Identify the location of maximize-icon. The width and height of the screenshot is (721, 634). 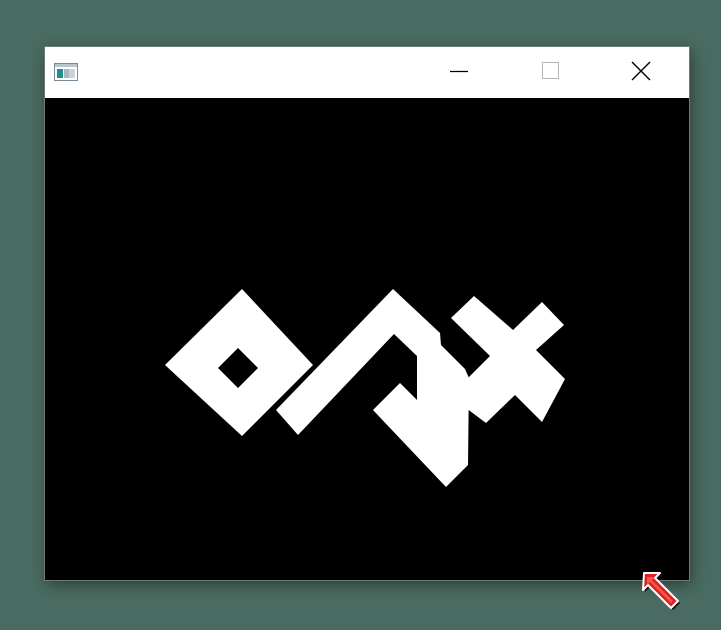
(550, 73).